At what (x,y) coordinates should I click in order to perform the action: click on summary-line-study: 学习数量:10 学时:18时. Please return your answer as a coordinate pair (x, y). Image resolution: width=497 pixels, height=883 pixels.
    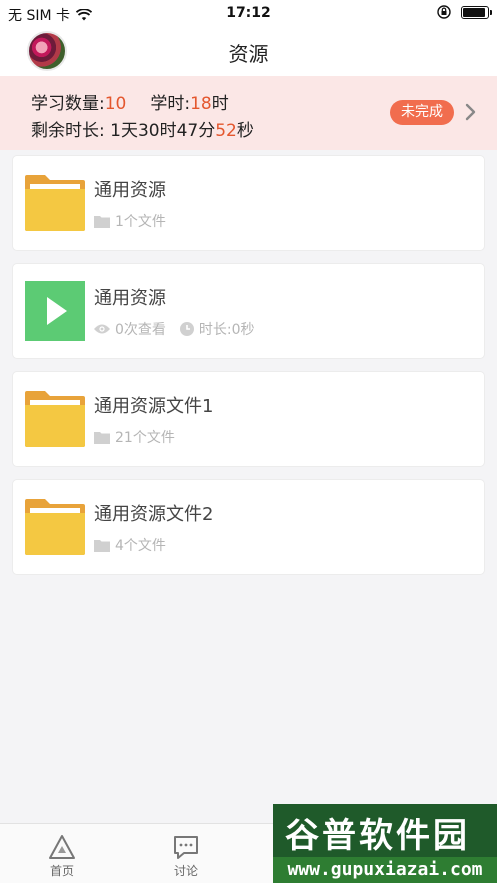
    Looking at the image, I should click on (130, 101).